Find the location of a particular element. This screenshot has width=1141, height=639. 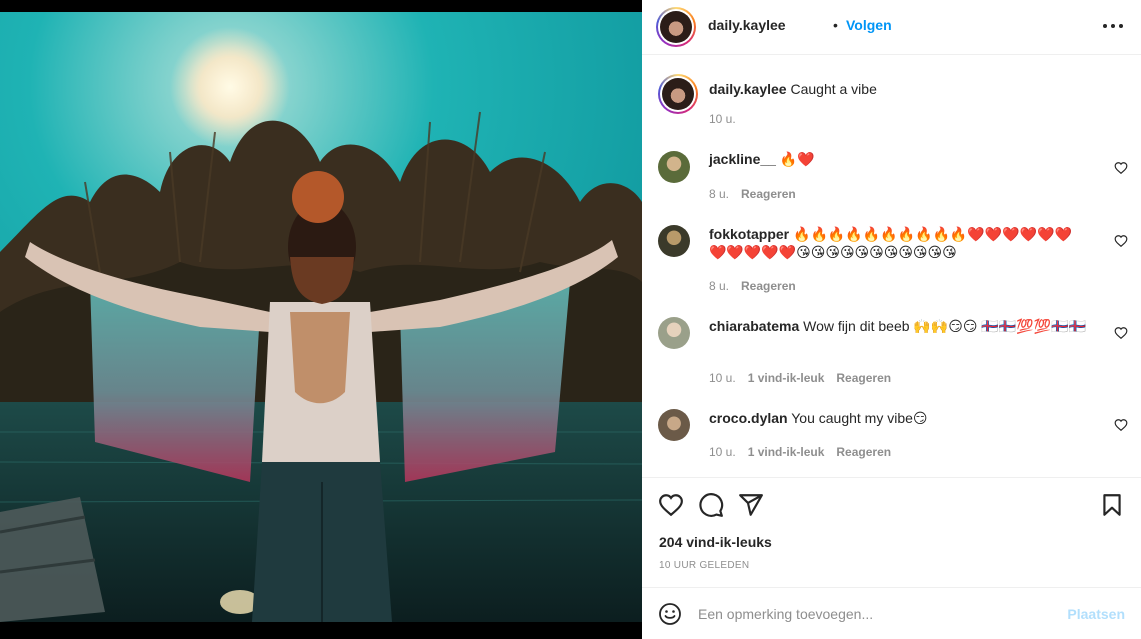

comment-username: fokkotapper is located at coordinates (749, 234).